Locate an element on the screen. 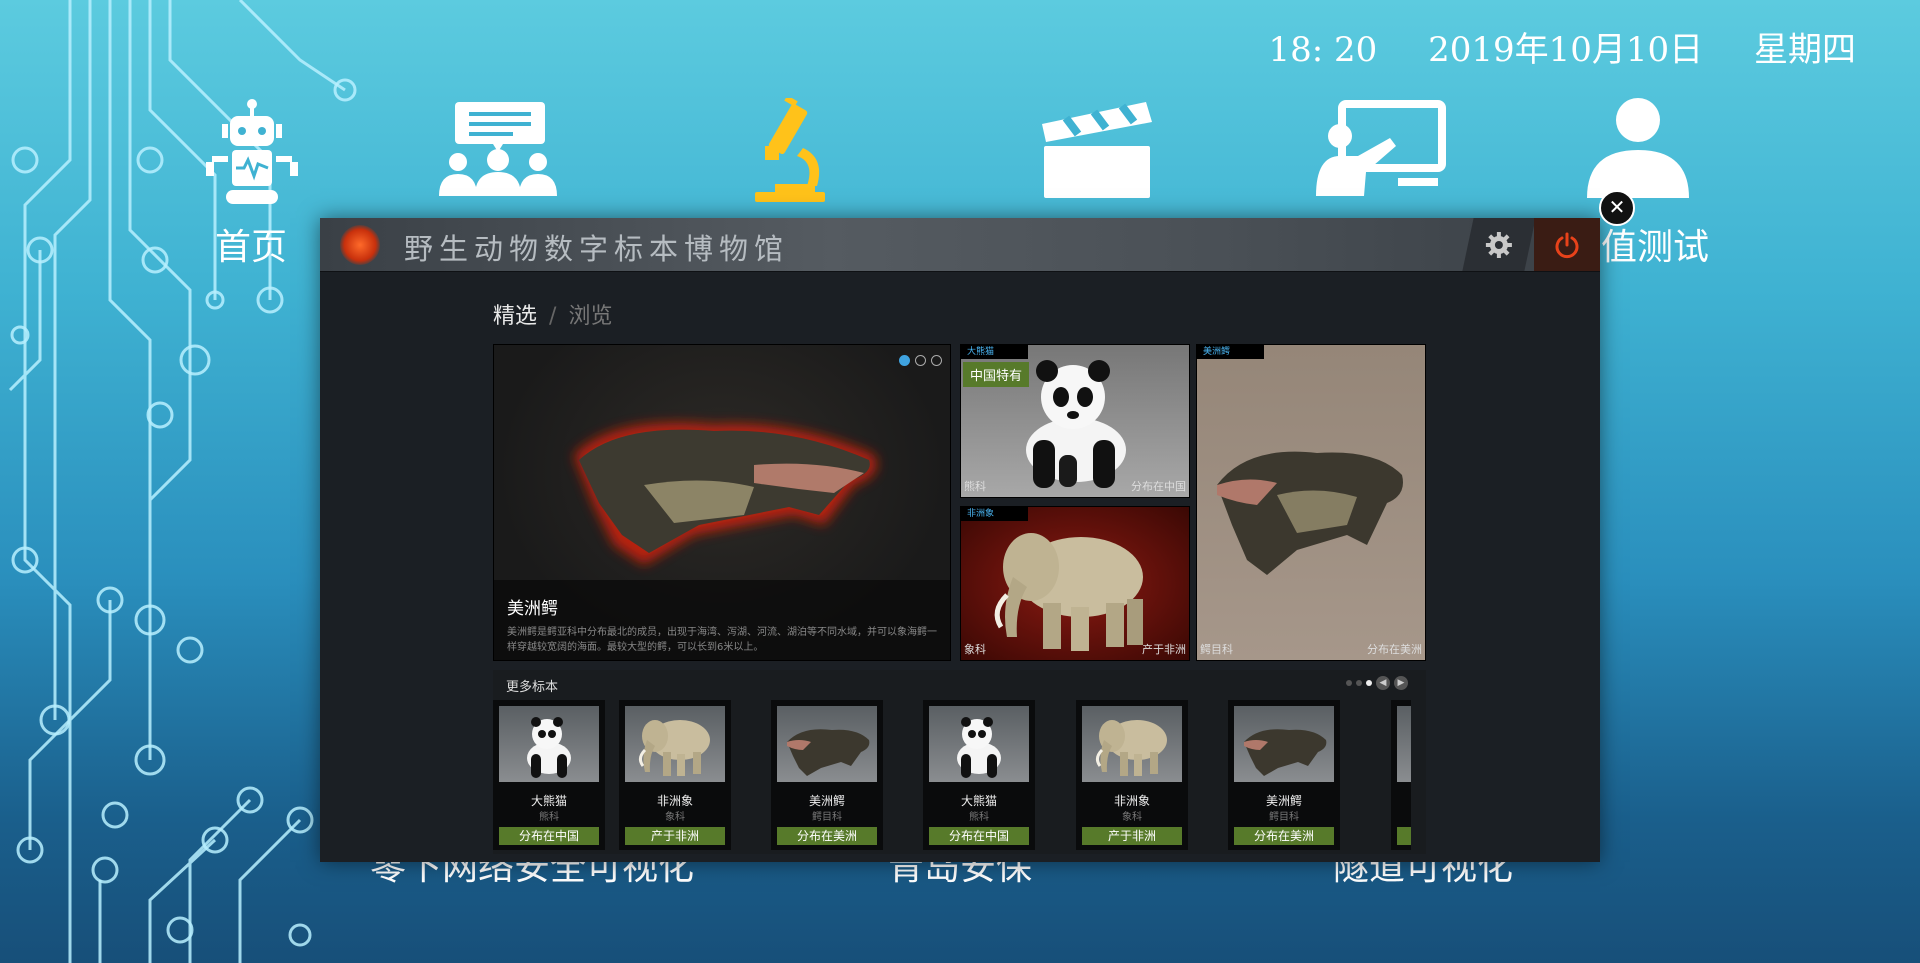  clock-time: 18: 20 is located at coordinates (1323, 50).